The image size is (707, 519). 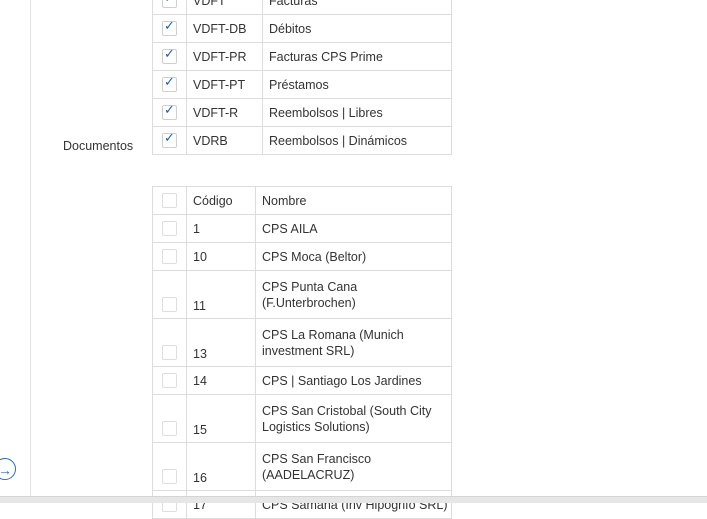 What do you see at coordinates (221, 380) in the screenshot?
I see `branch-code: 14` at bounding box center [221, 380].